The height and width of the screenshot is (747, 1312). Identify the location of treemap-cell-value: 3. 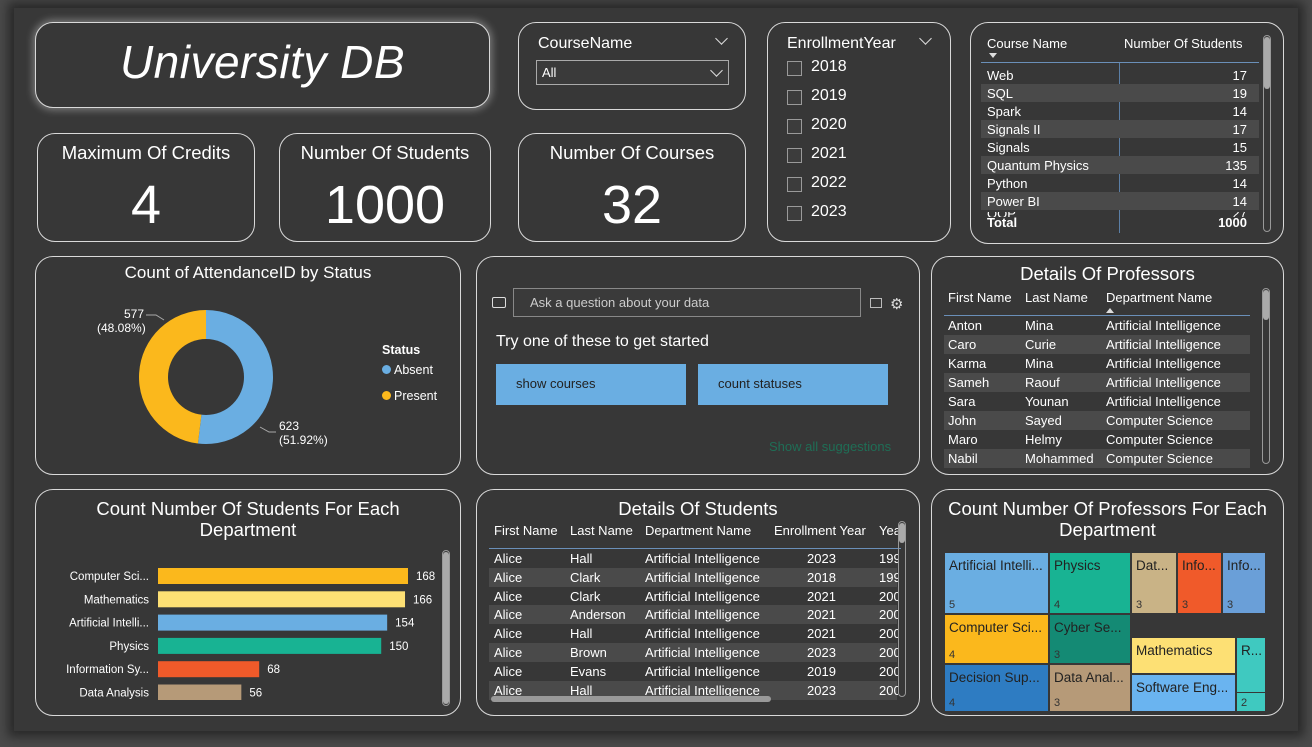
(1057, 703).